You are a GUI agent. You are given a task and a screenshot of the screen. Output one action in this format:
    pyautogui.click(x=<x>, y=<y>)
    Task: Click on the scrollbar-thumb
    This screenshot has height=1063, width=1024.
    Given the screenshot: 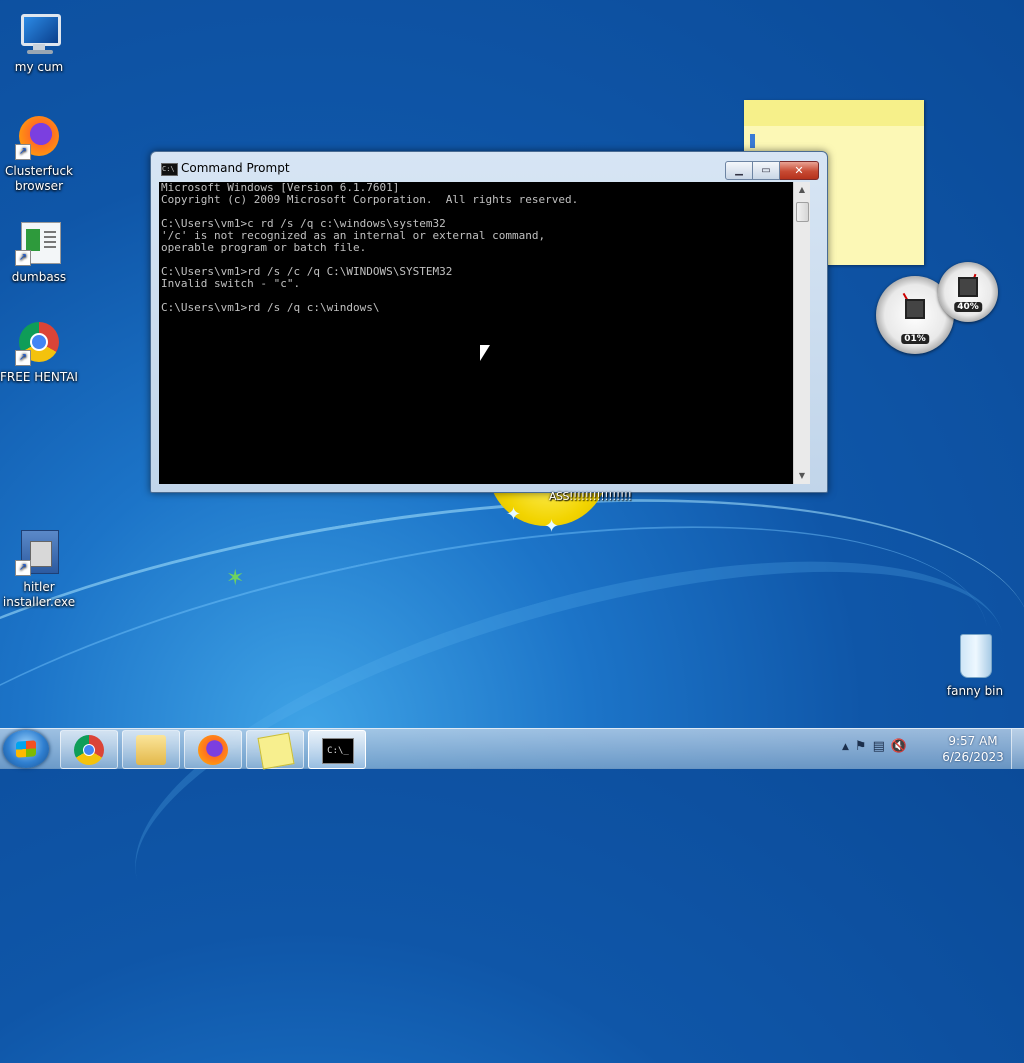 What is the action you would take?
    pyautogui.click(x=802, y=212)
    